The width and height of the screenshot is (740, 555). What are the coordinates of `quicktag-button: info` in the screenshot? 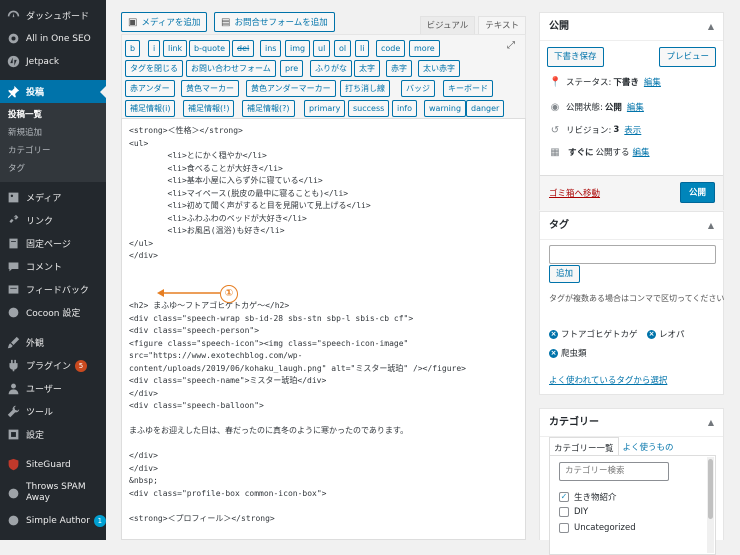 It's located at (405, 108).